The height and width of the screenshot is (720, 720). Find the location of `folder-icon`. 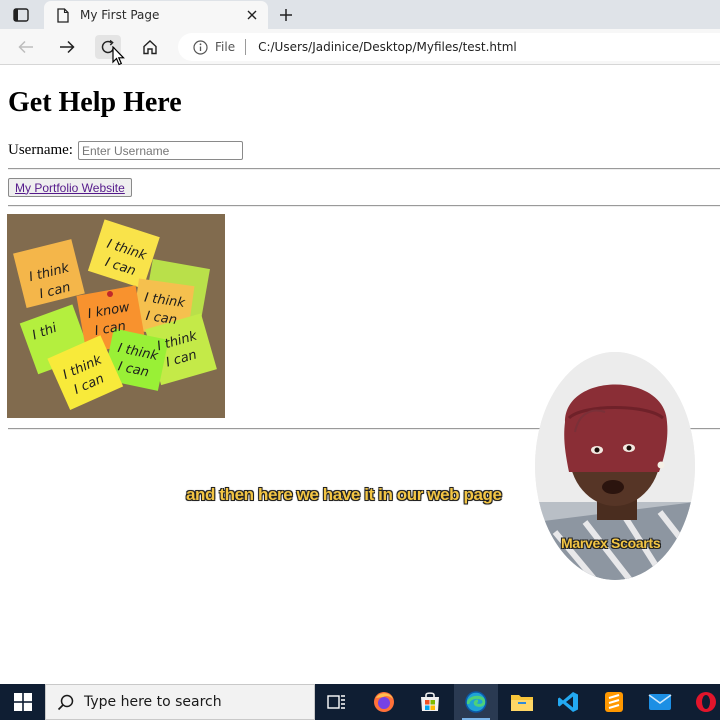

folder-icon is located at coordinates (522, 703).